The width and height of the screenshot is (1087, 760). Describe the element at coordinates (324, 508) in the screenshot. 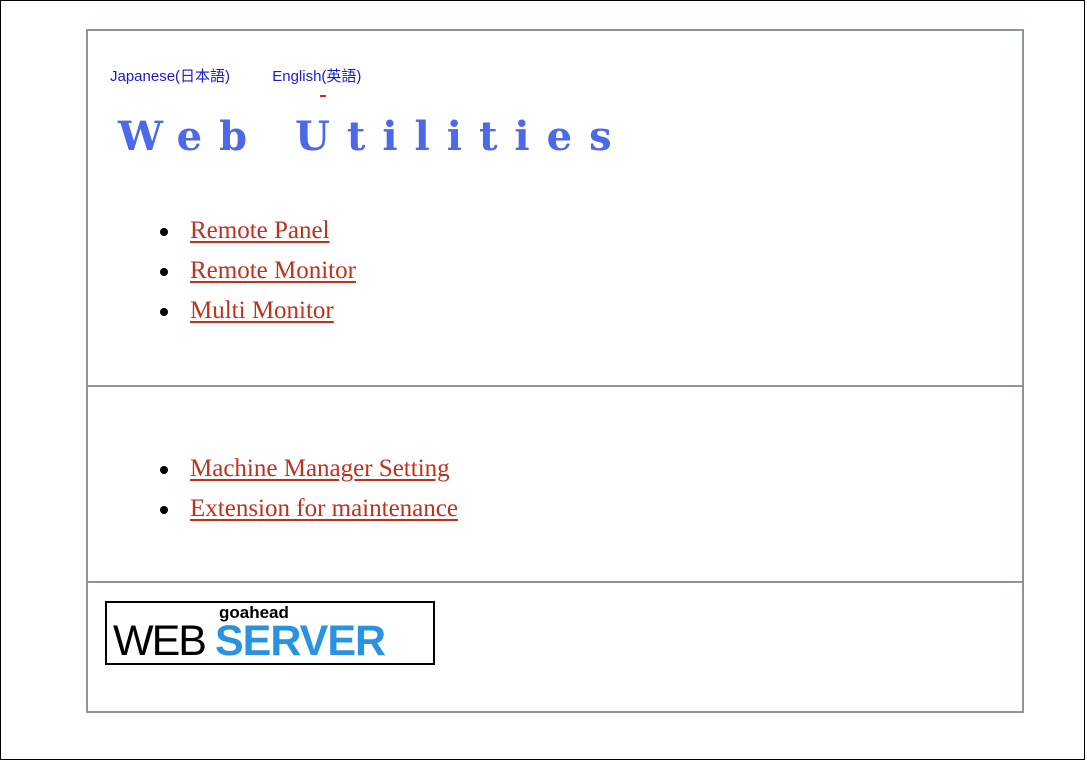

I see `extension-maintenance-link: Extension for maintenance` at that location.